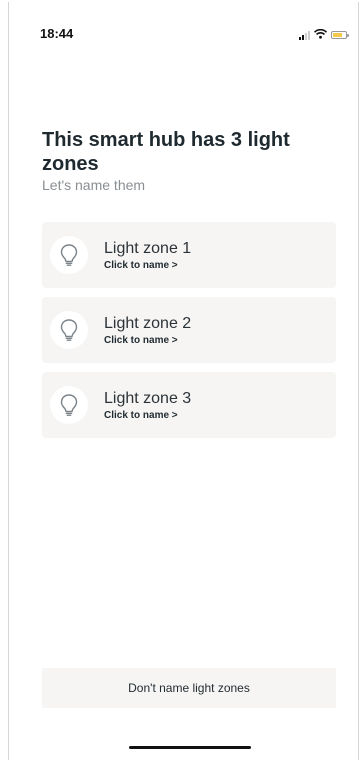  I want to click on light-zone-card-1: Light zone 1 Click to name >, so click(189, 255).